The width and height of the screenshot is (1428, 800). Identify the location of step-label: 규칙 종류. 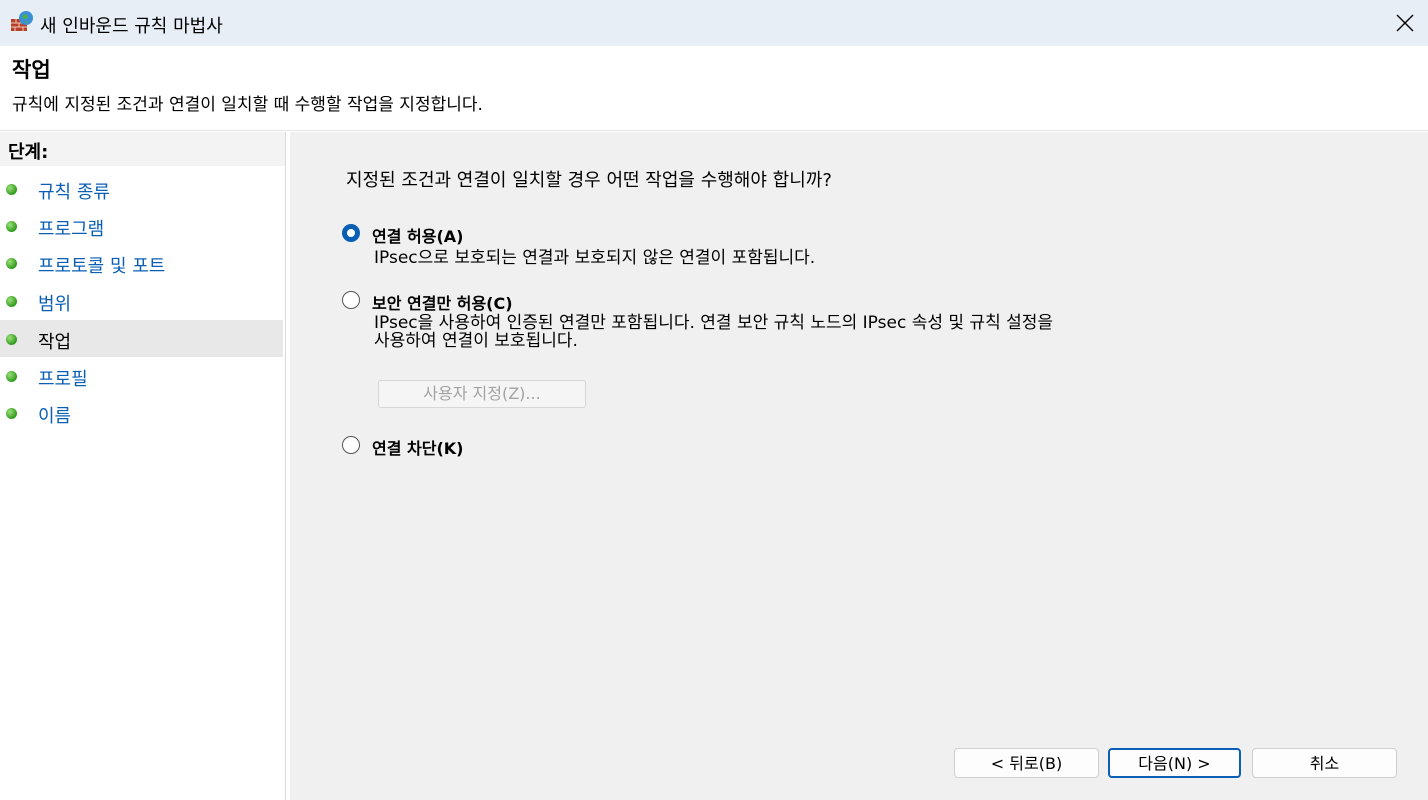
(74, 191).